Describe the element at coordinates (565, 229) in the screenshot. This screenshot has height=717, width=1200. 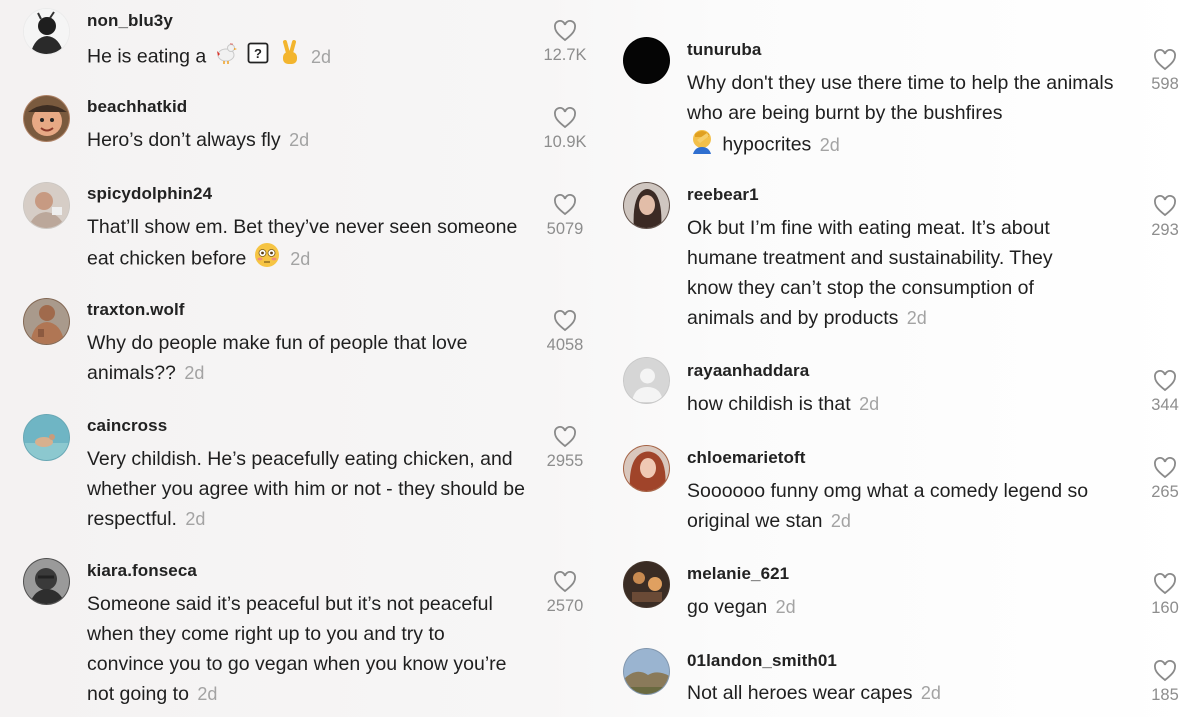
I see `like-count: 5079` at that location.